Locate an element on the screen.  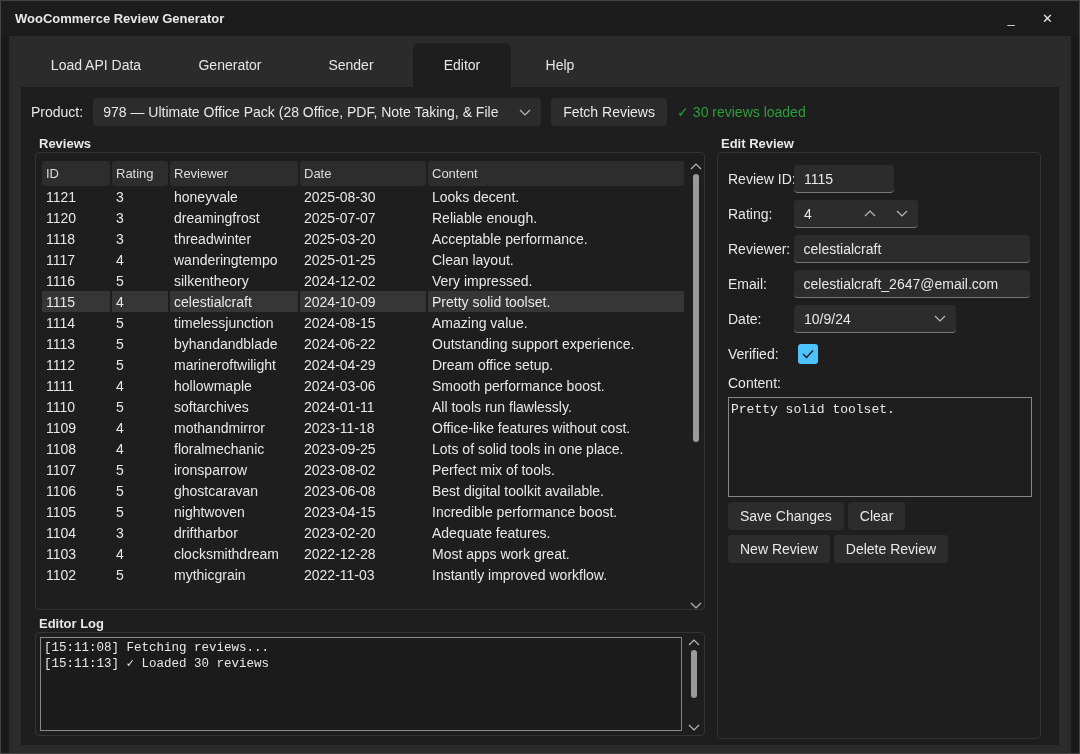
tab: Load API Data is located at coordinates (96, 65).